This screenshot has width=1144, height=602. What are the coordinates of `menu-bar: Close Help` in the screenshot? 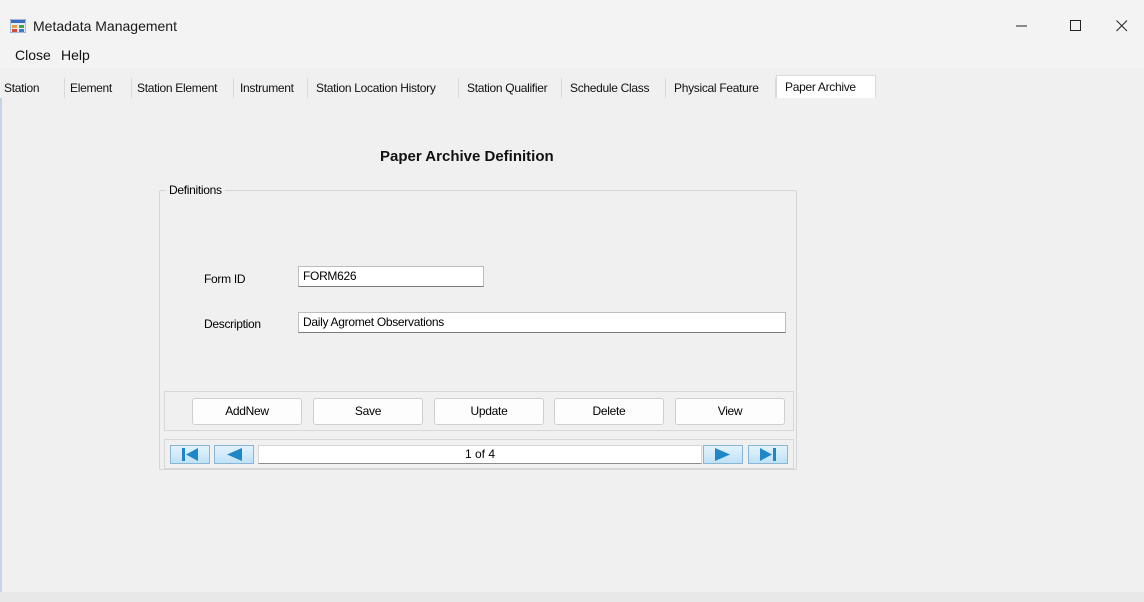 It's located at (572, 56).